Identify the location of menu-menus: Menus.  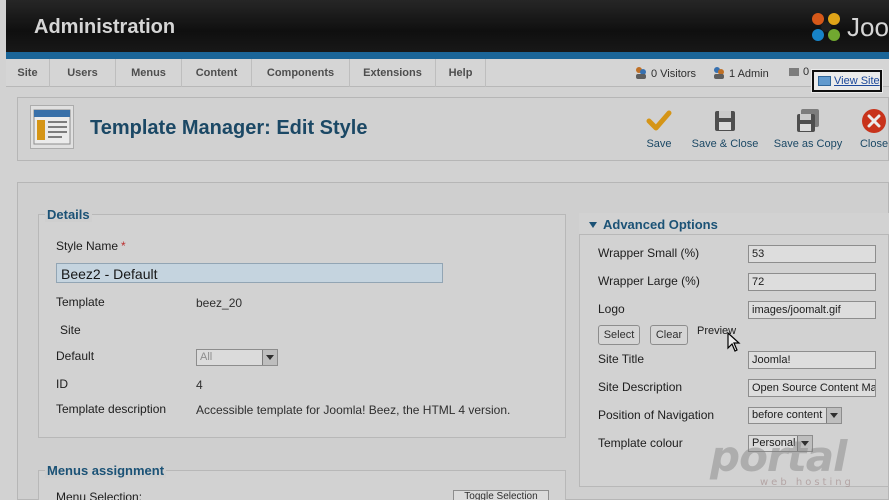
(149, 73).